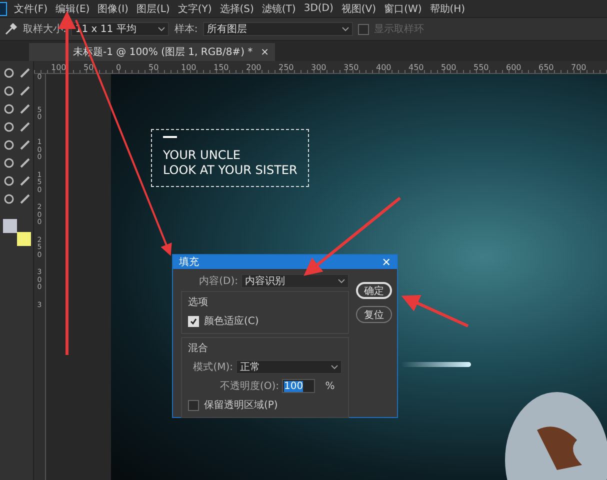  I want to click on opacity-label: 不透明度(O):, so click(249, 386).